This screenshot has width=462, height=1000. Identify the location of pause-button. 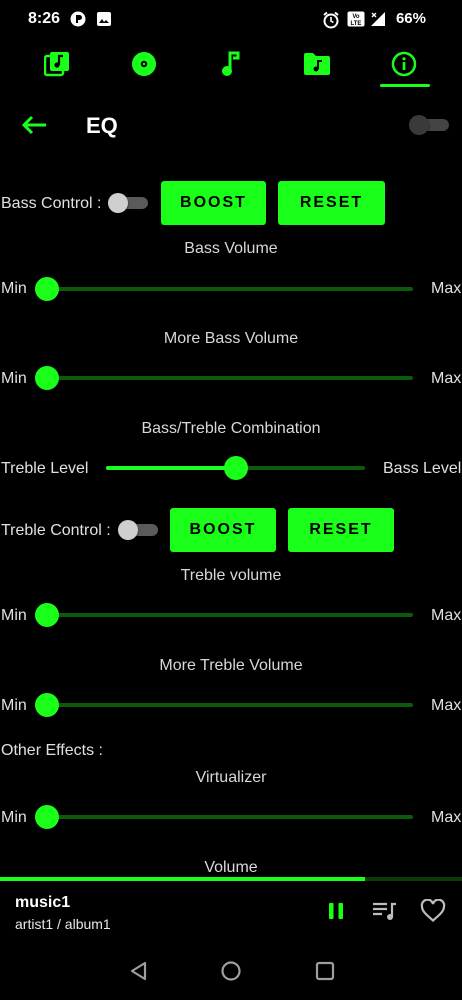
(336, 911).